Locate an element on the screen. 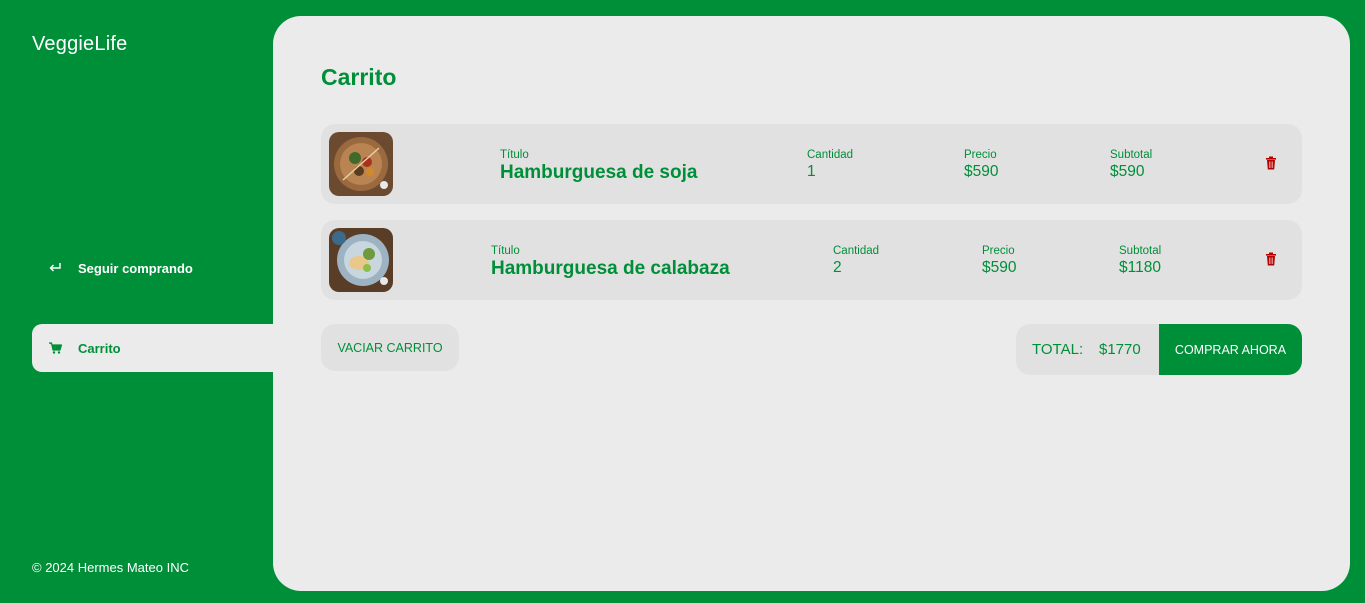  item-title-field: Título Hamburguesa de soja is located at coordinates (598, 166).